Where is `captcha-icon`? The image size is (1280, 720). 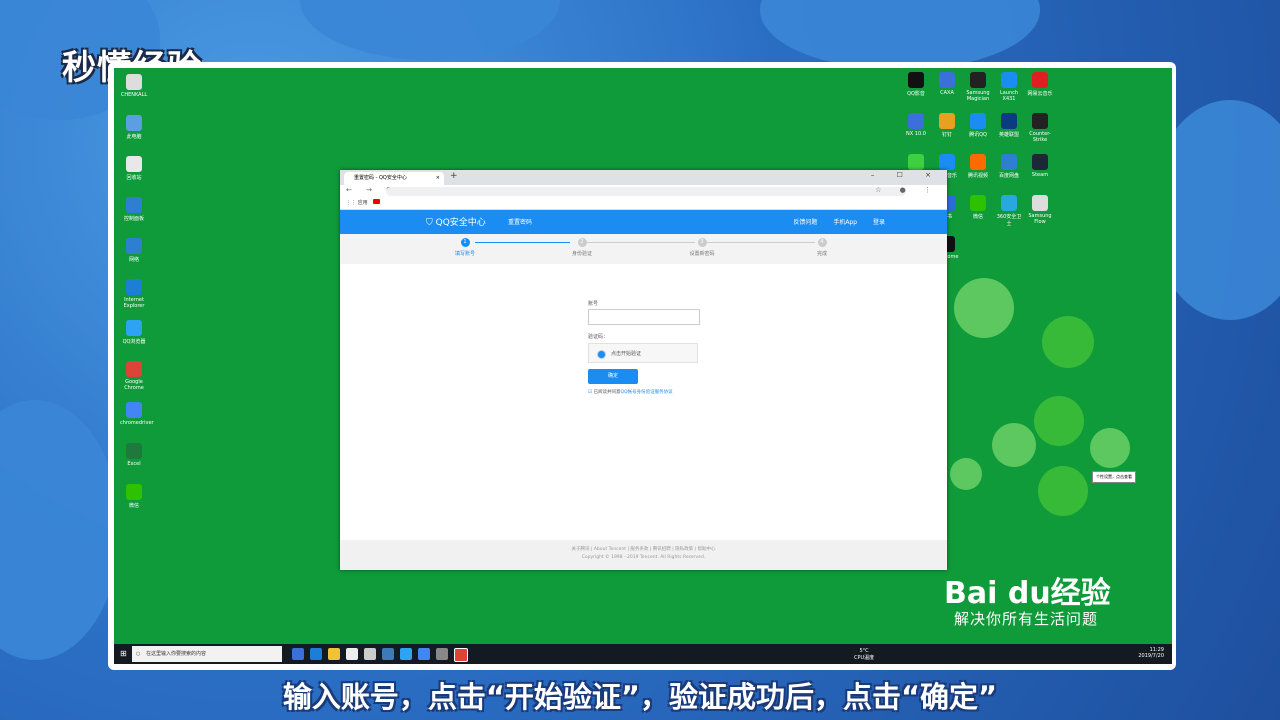
captcha-icon is located at coordinates (601, 354).